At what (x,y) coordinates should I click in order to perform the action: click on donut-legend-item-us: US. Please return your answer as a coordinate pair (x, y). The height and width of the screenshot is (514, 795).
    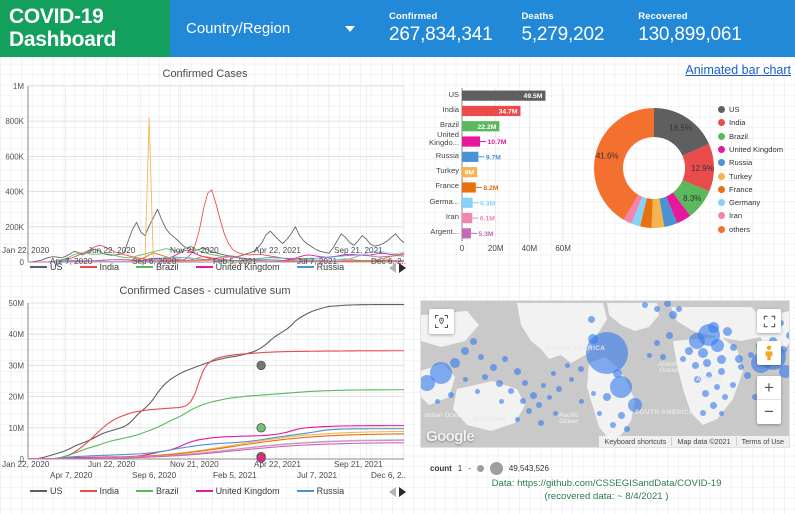
    Looking at the image, I should click on (729, 109).